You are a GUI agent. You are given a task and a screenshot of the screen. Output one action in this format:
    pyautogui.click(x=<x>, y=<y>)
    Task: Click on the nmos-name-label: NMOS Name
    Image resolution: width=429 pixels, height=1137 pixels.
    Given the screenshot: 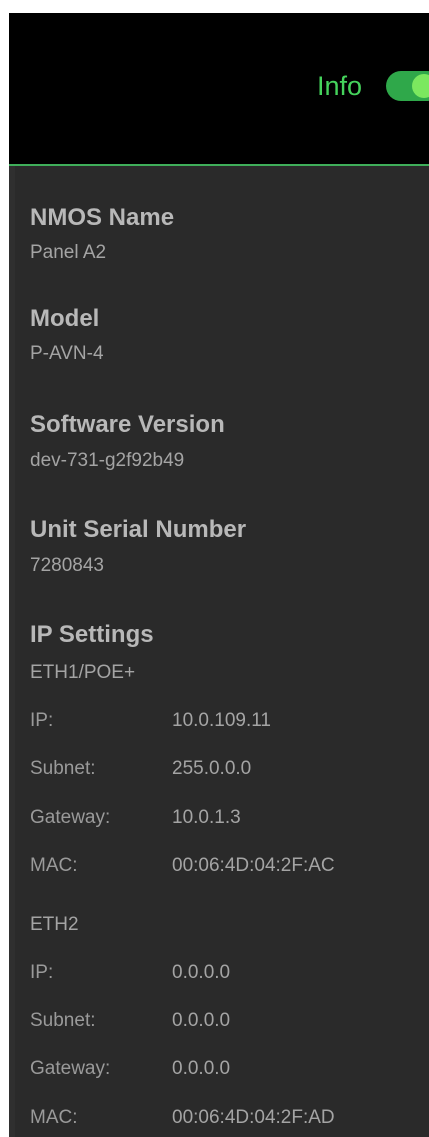 What is the action you would take?
    pyautogui.click(x=102, y=217)
    